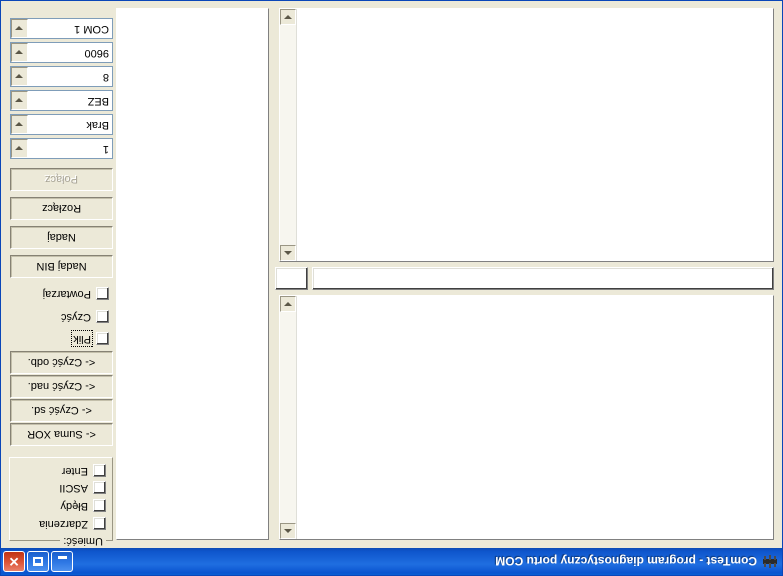  I want to click on clear-log-button: <- Czyść sd., so click(61, 410).